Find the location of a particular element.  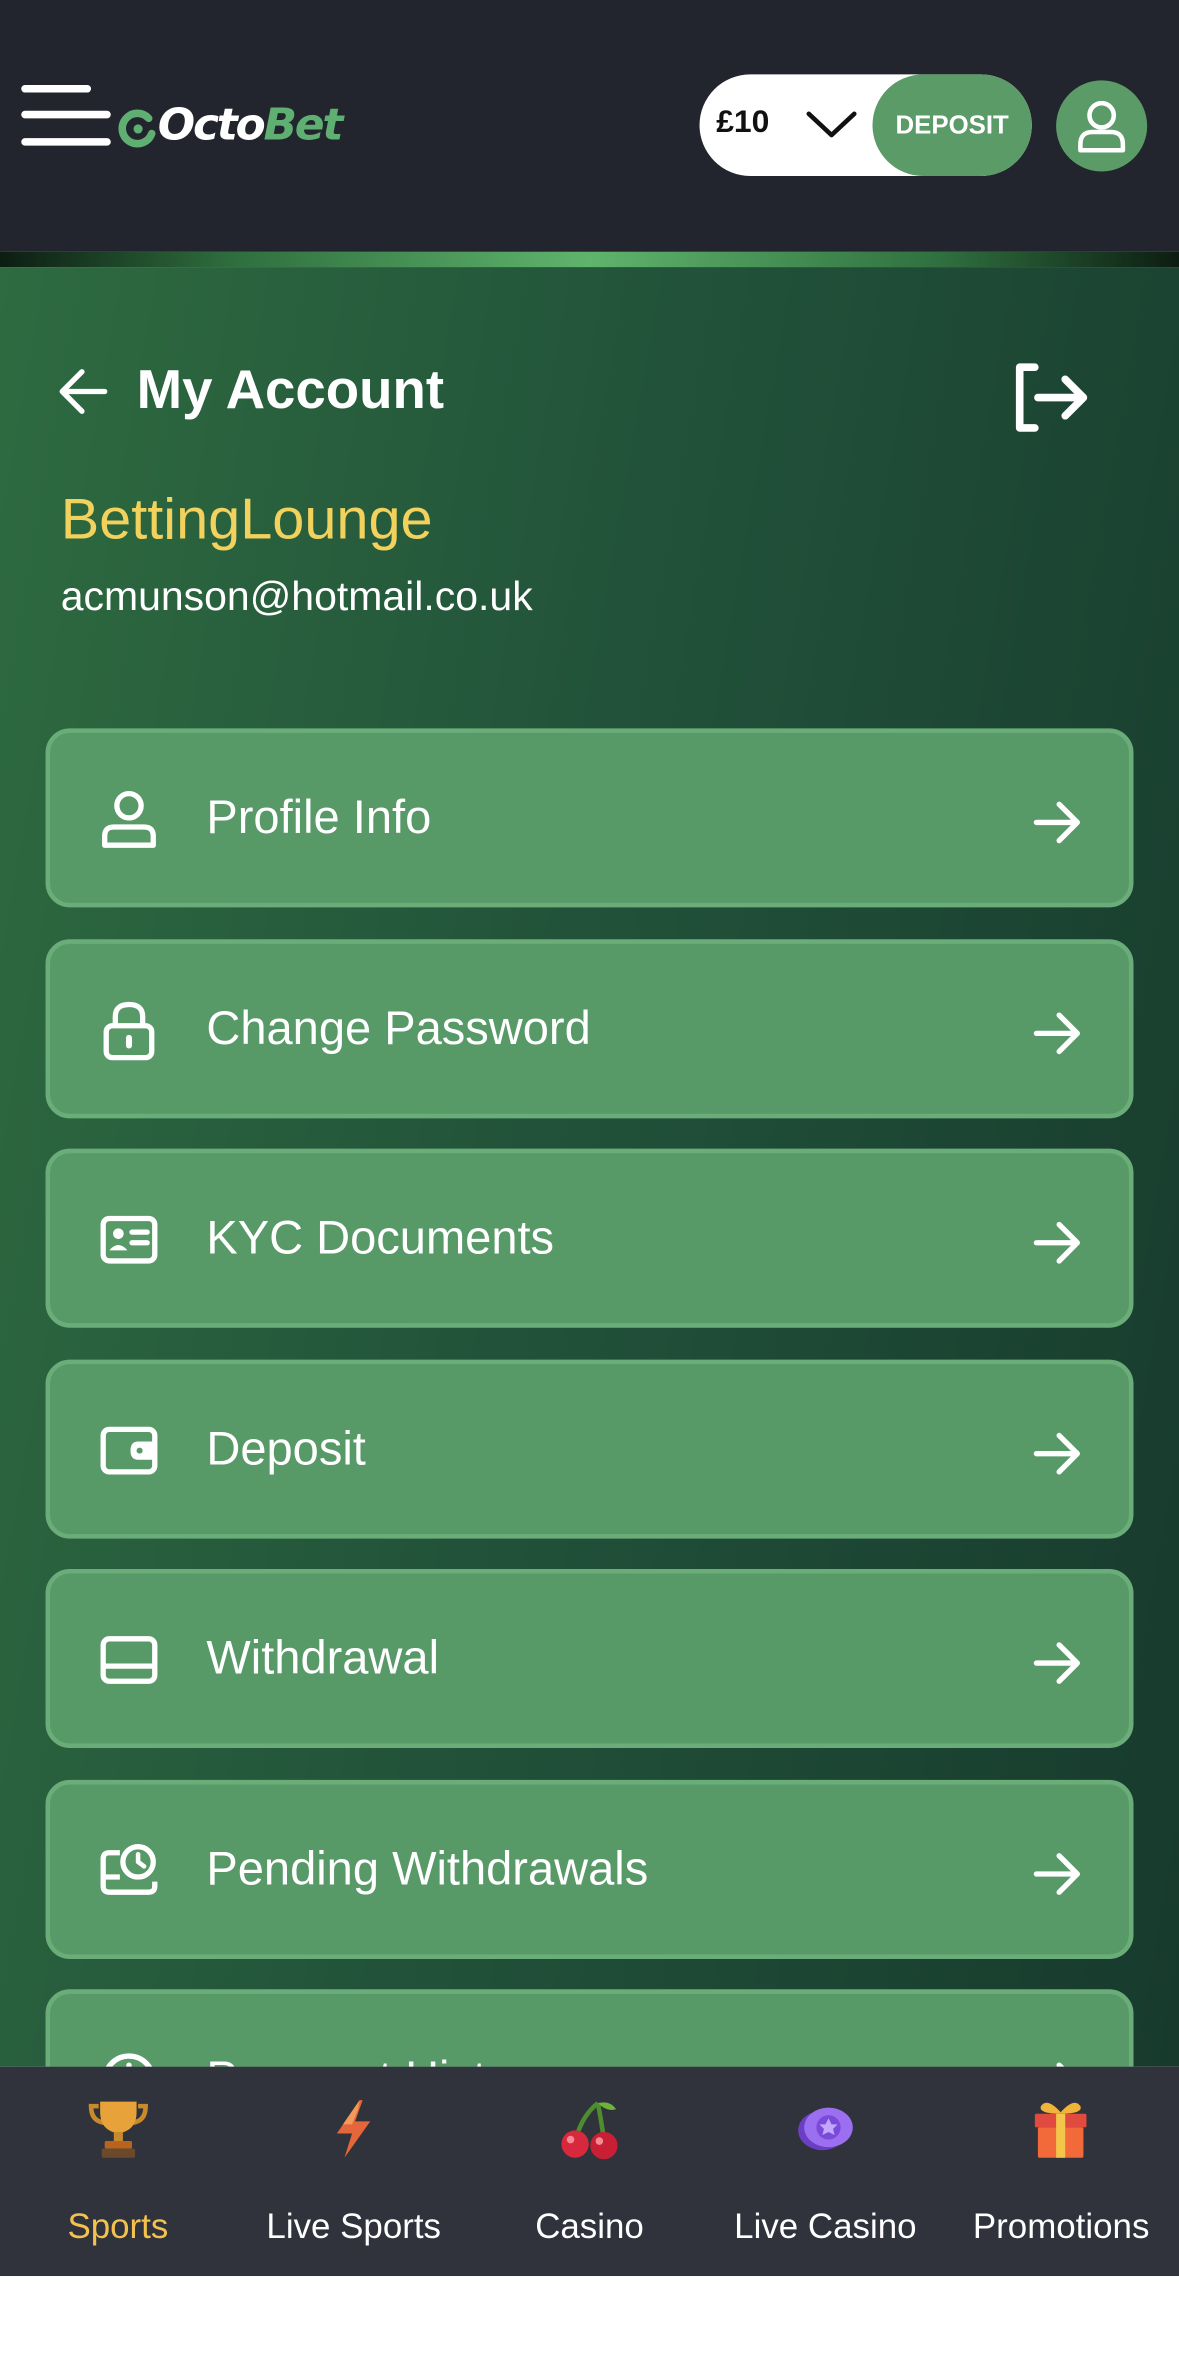

octobet-logo: OctoBet is located at coordinates (231, 124).